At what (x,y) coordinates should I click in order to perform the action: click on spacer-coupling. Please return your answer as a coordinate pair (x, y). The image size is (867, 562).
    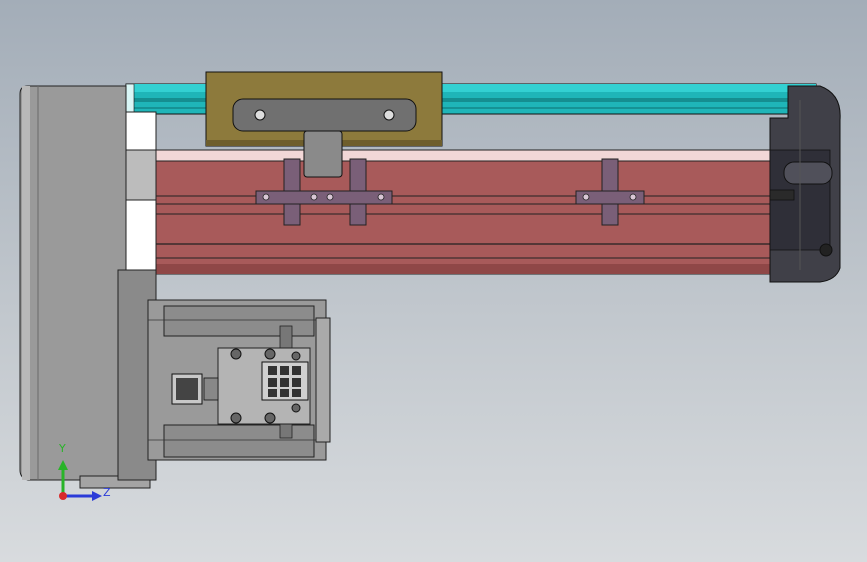
    Looking at the image, I should click on (139, 175).